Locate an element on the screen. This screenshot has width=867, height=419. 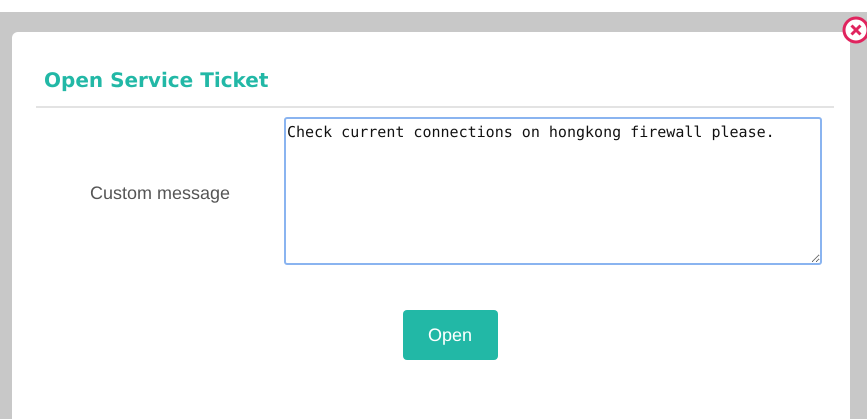
field-label: Custom message is located at coordinates (160, 193).